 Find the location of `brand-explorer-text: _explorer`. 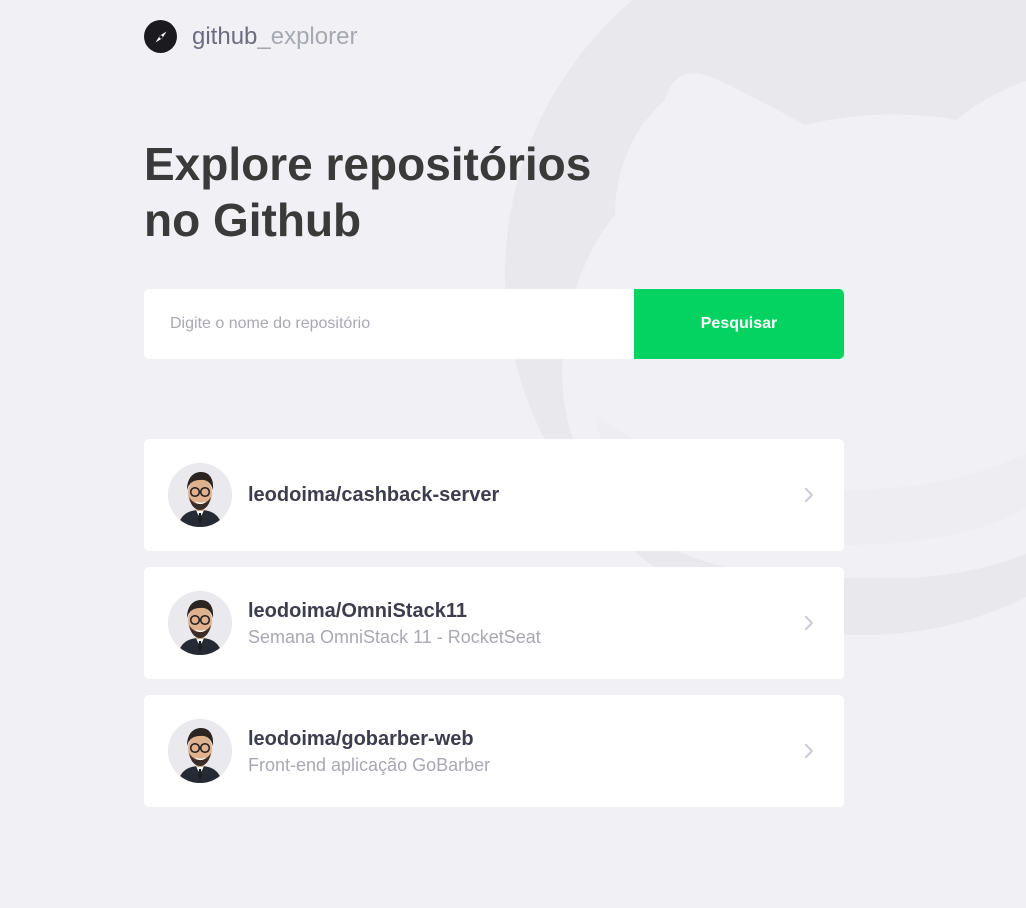

brand-explorer-text: _explorer is located at coordinates (307, 36).